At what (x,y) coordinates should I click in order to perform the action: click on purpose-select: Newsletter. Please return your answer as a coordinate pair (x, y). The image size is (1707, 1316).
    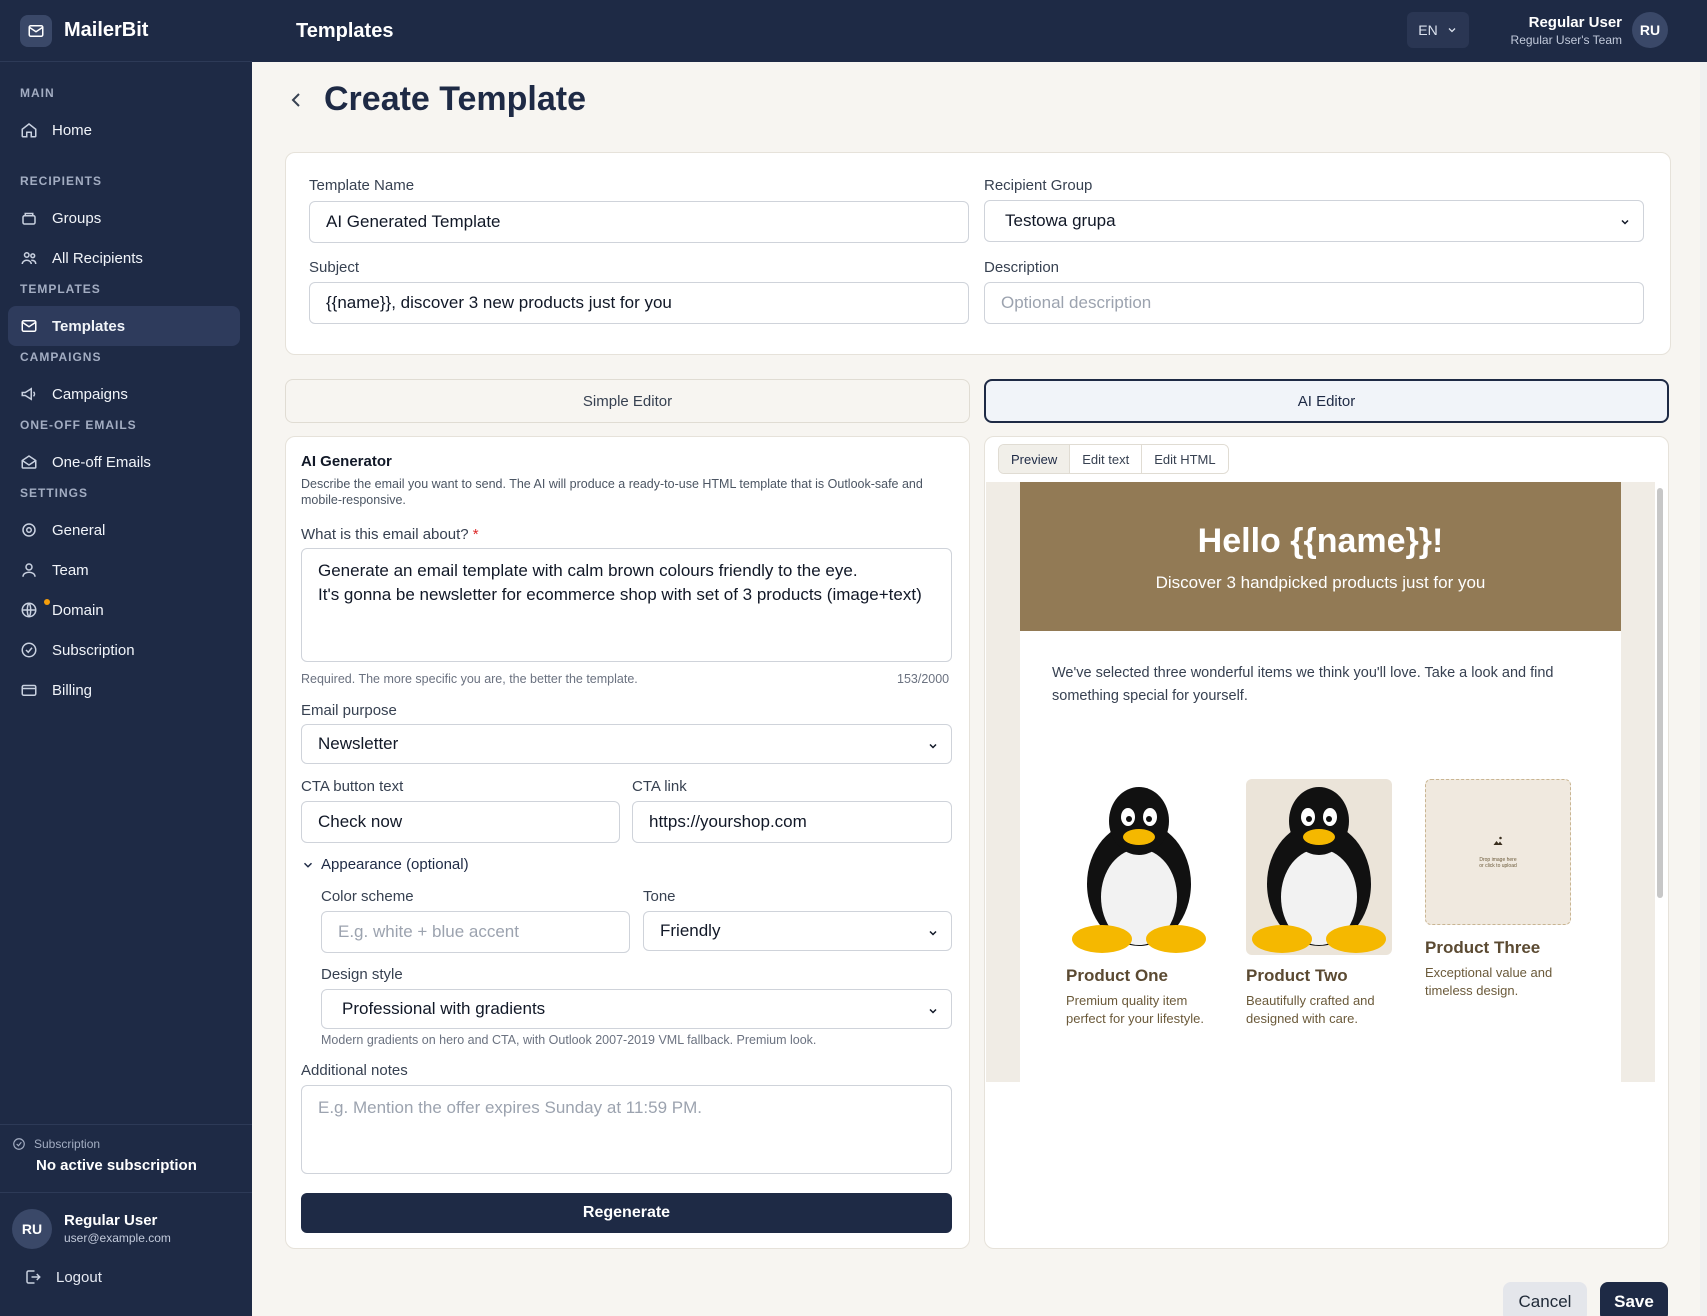
    Looking at the image, I should click on (626, 744).